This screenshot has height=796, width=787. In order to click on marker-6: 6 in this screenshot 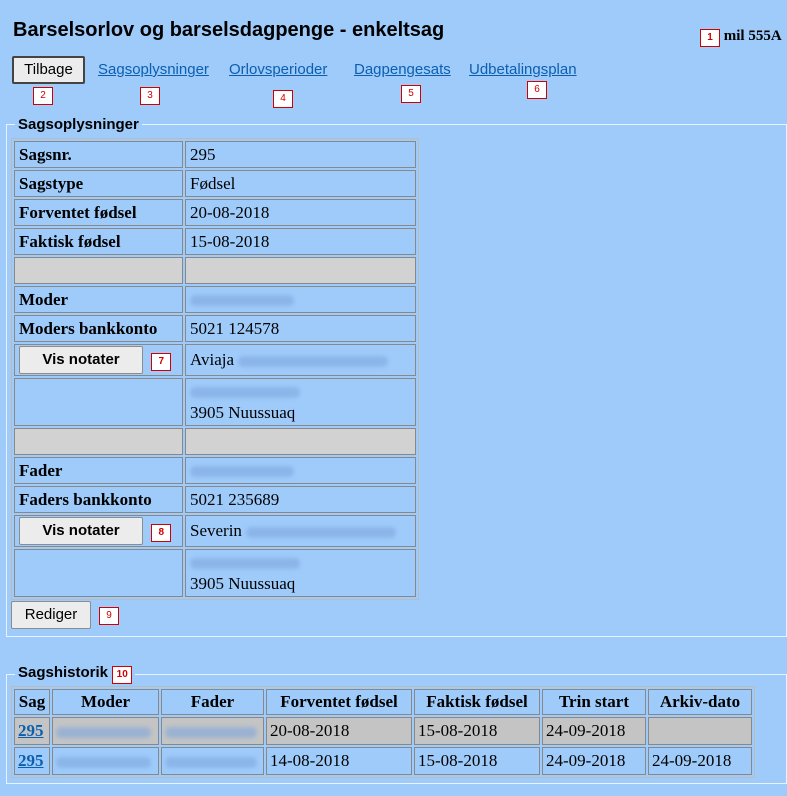, I will do `click(537, 90)`.